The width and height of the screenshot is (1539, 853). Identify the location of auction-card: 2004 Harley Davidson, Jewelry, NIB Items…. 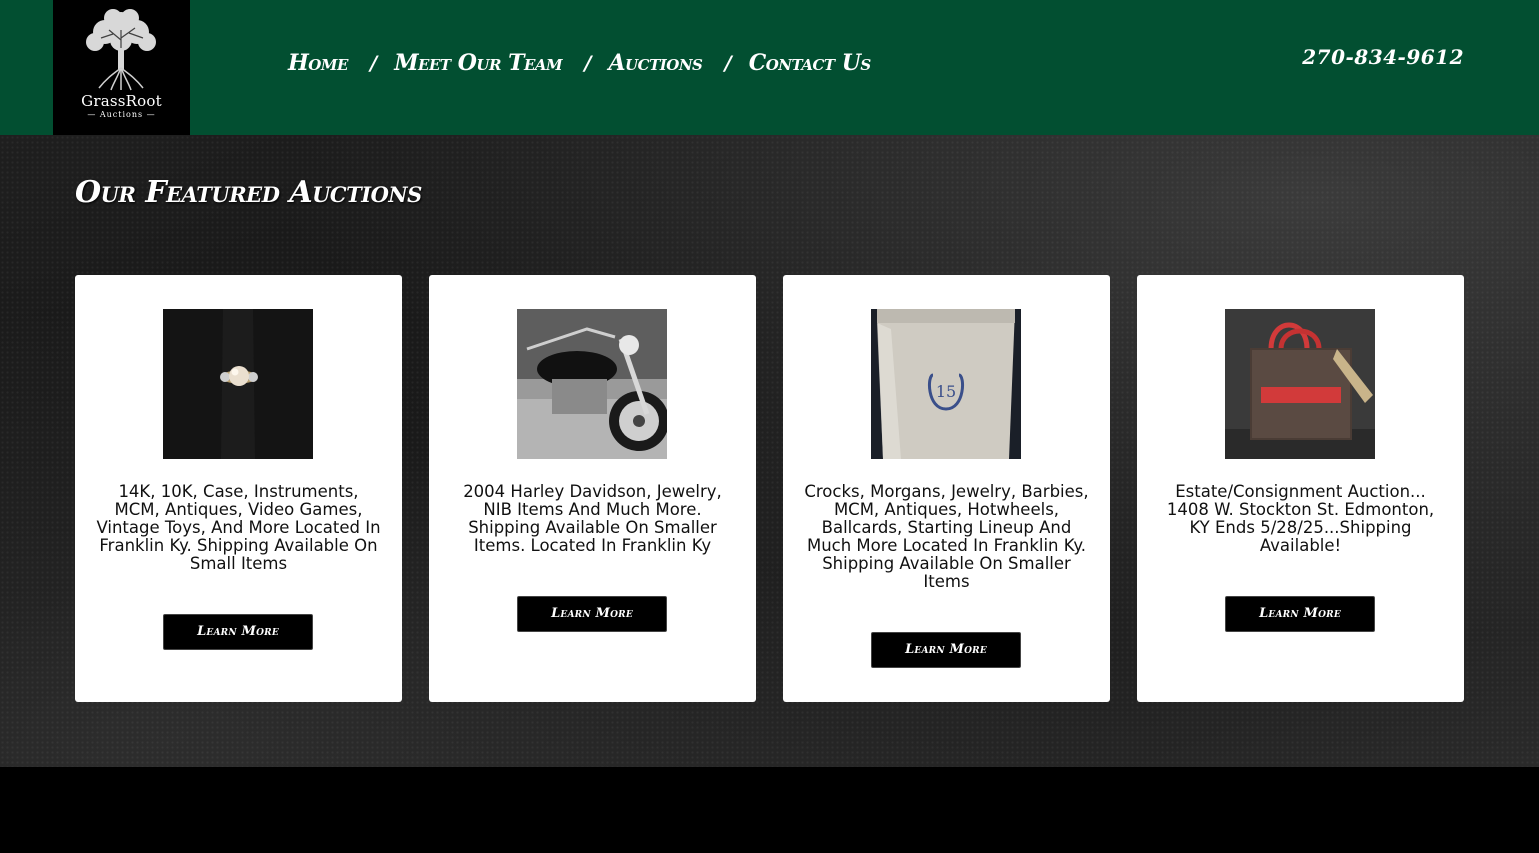
(592, 488).